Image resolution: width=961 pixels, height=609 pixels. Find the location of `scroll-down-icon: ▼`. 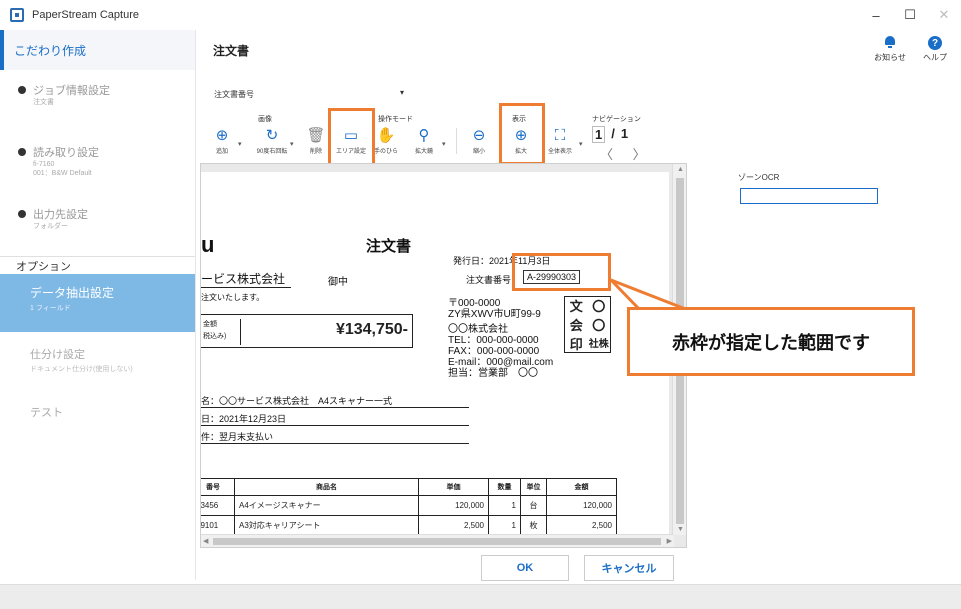

scroll-down-icon: ▼ is located at coordinates (680, 529).